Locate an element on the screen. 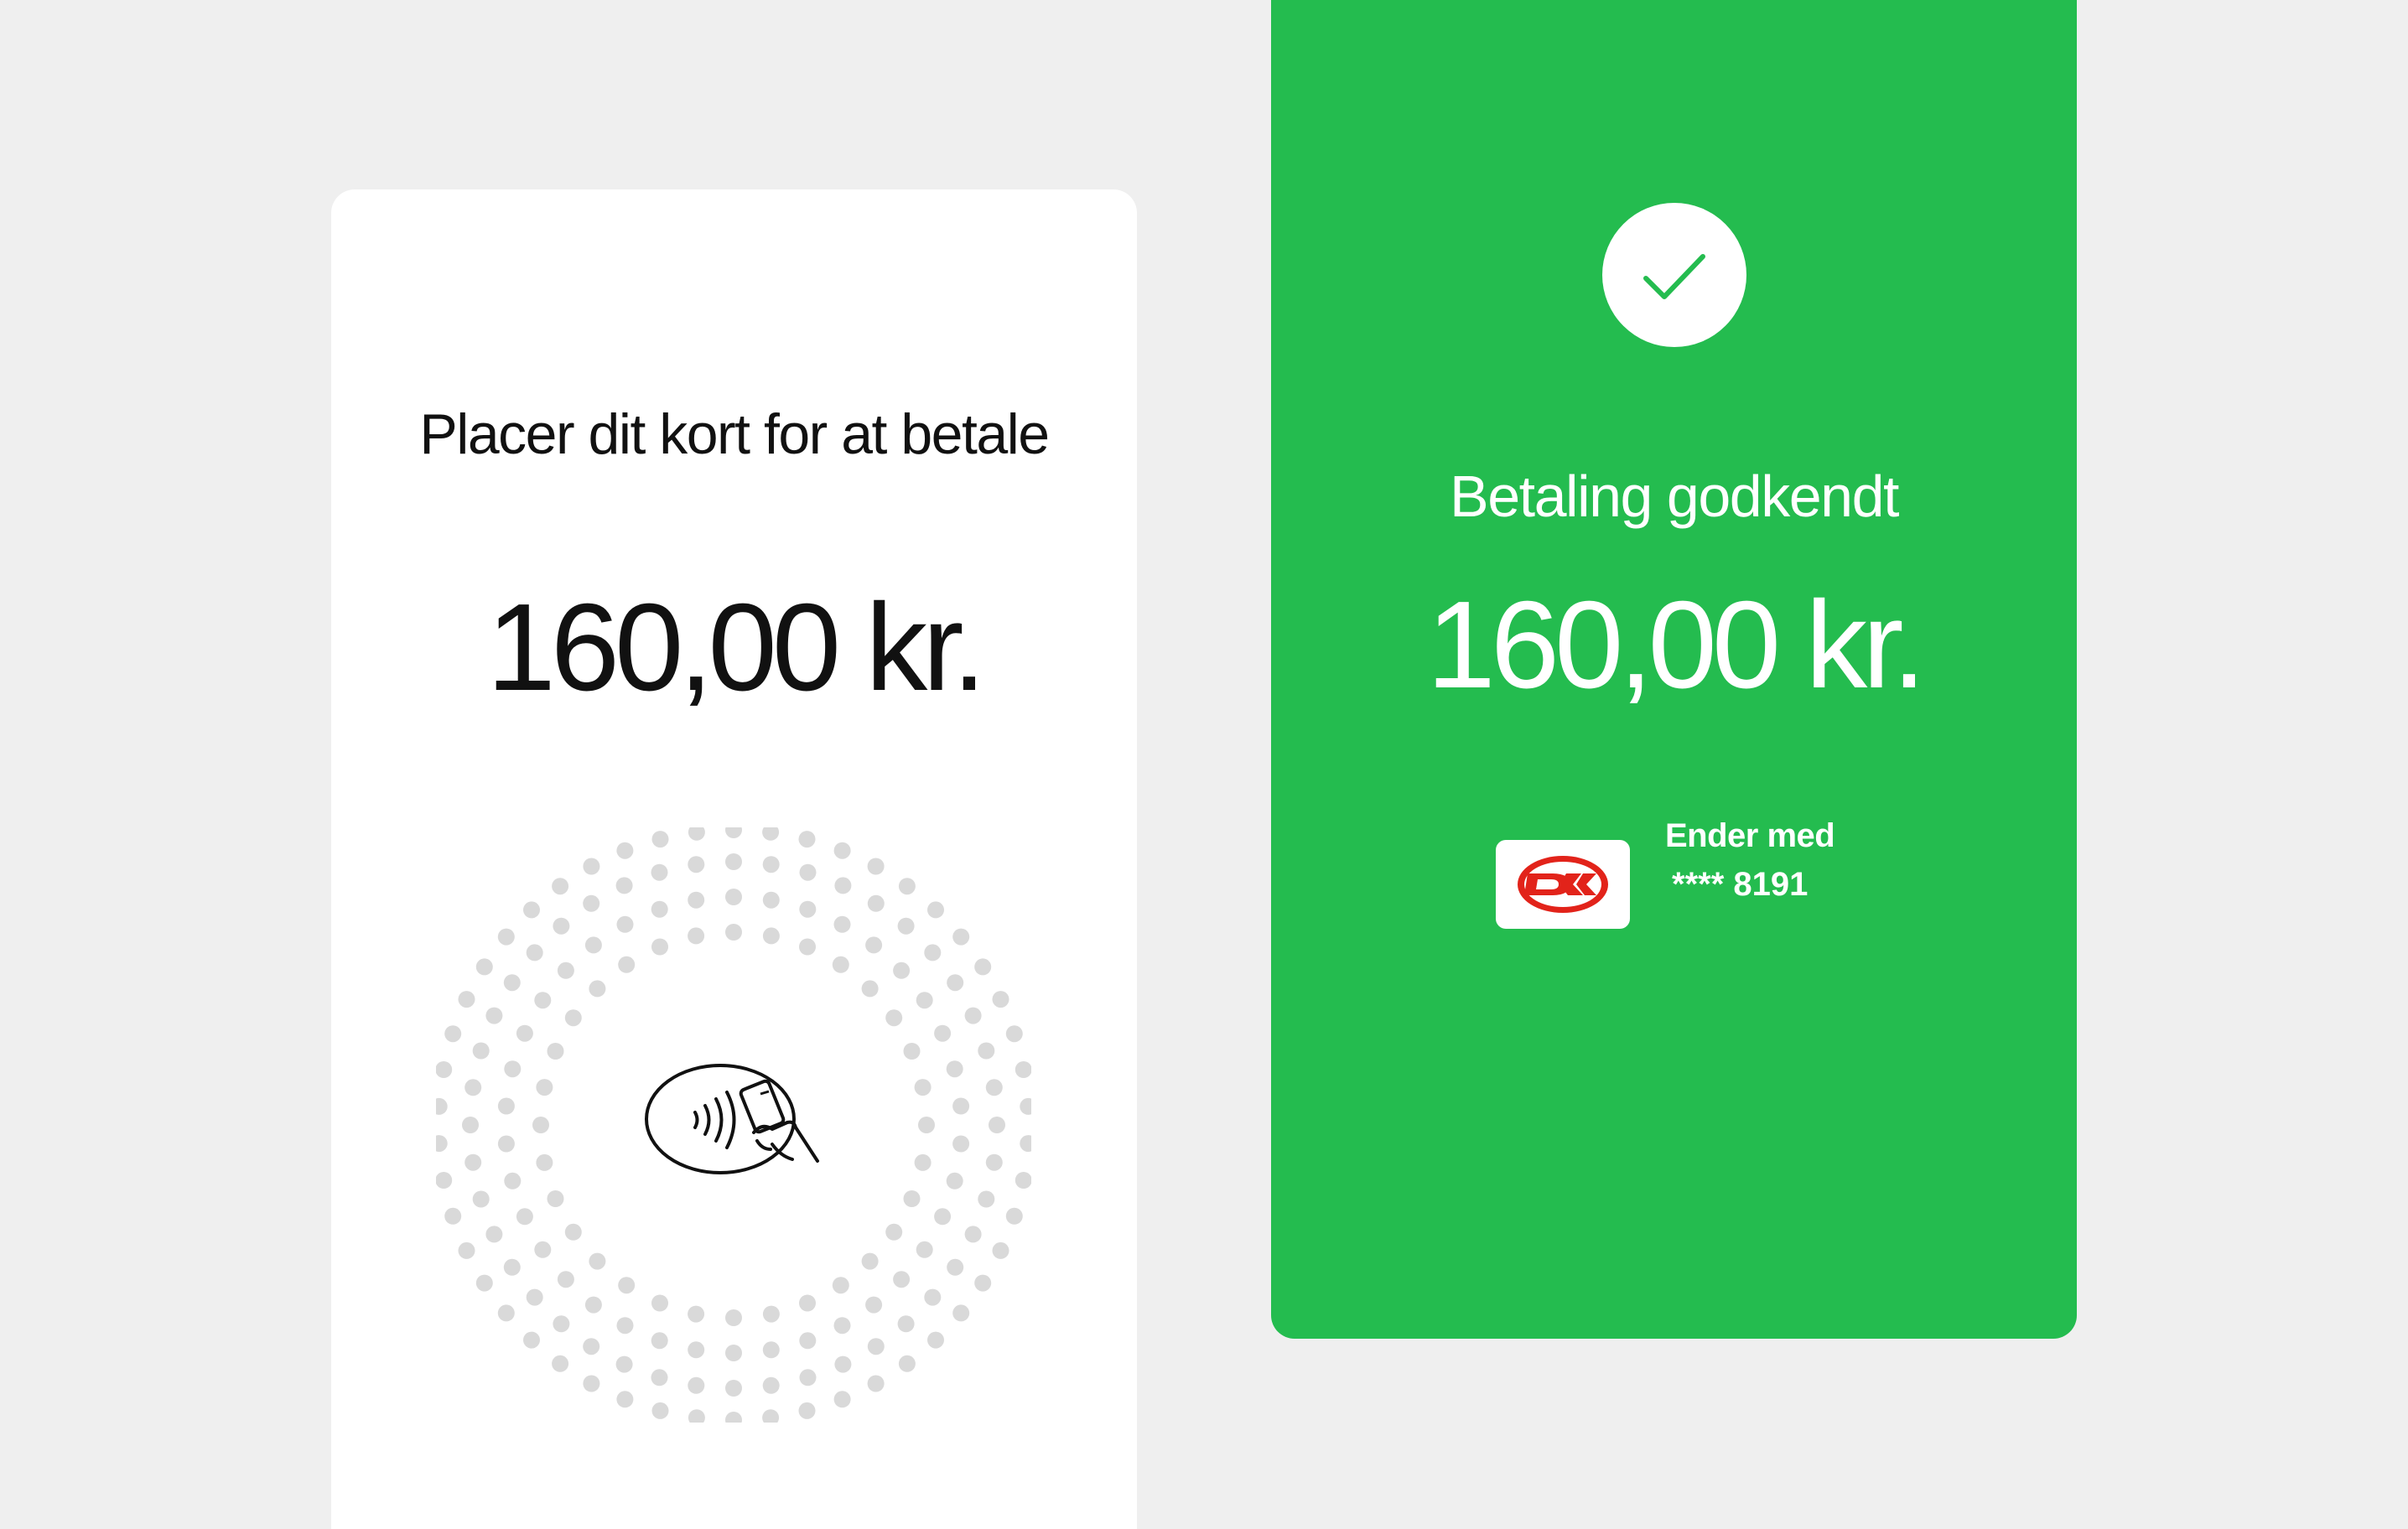  success-badge is located at coordinates (1674, 275).